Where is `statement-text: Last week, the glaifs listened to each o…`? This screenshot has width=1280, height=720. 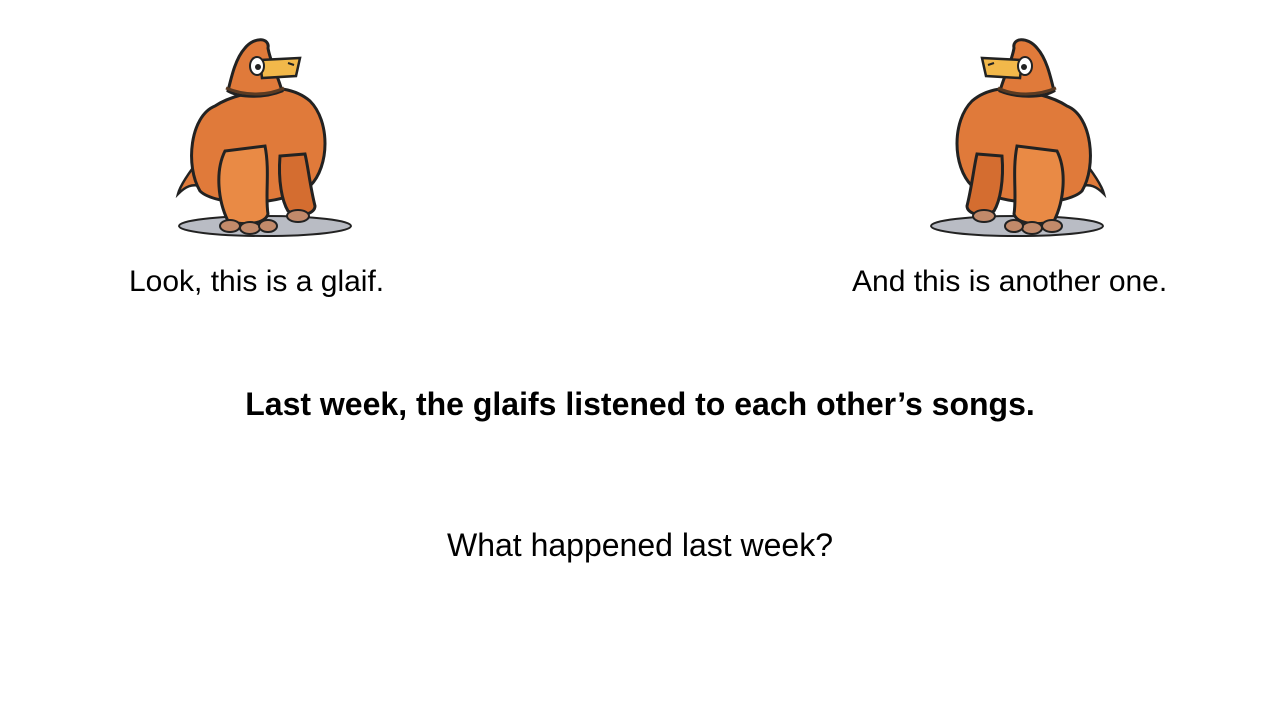
statement-text: Last week, the glaifs listened to each o… is located at coordinates (640, 404).